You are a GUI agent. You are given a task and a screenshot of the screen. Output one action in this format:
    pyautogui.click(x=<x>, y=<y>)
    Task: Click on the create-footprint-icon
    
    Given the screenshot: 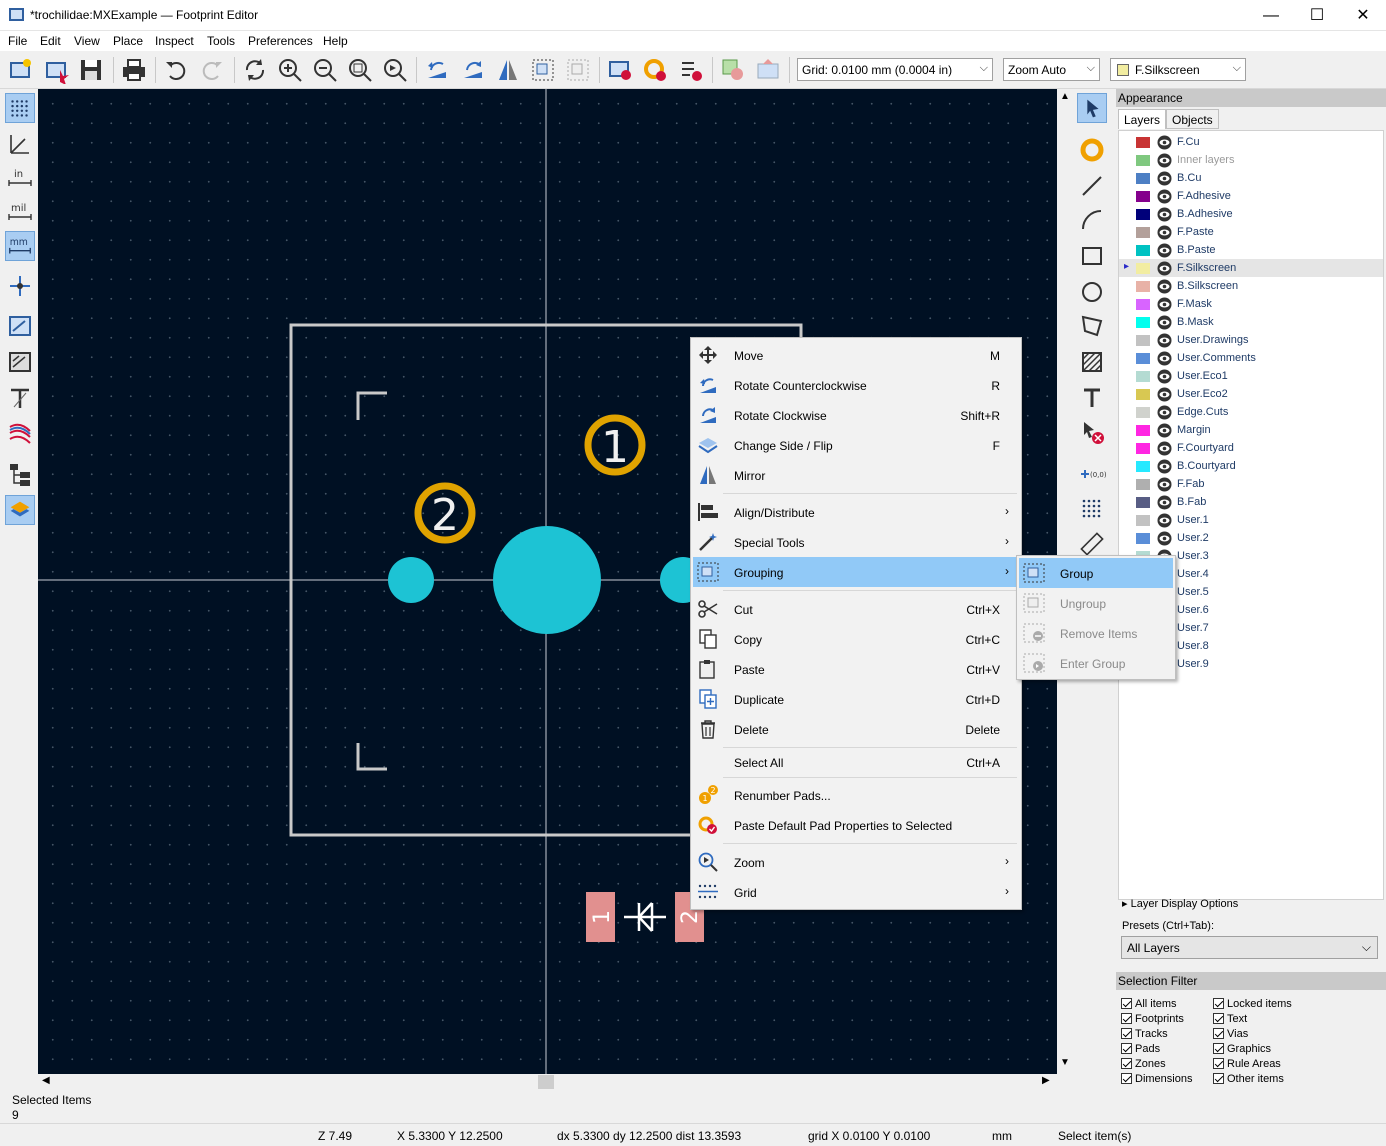 What is the action you would take?
    pyautogui.click(x=56, y=70)
    